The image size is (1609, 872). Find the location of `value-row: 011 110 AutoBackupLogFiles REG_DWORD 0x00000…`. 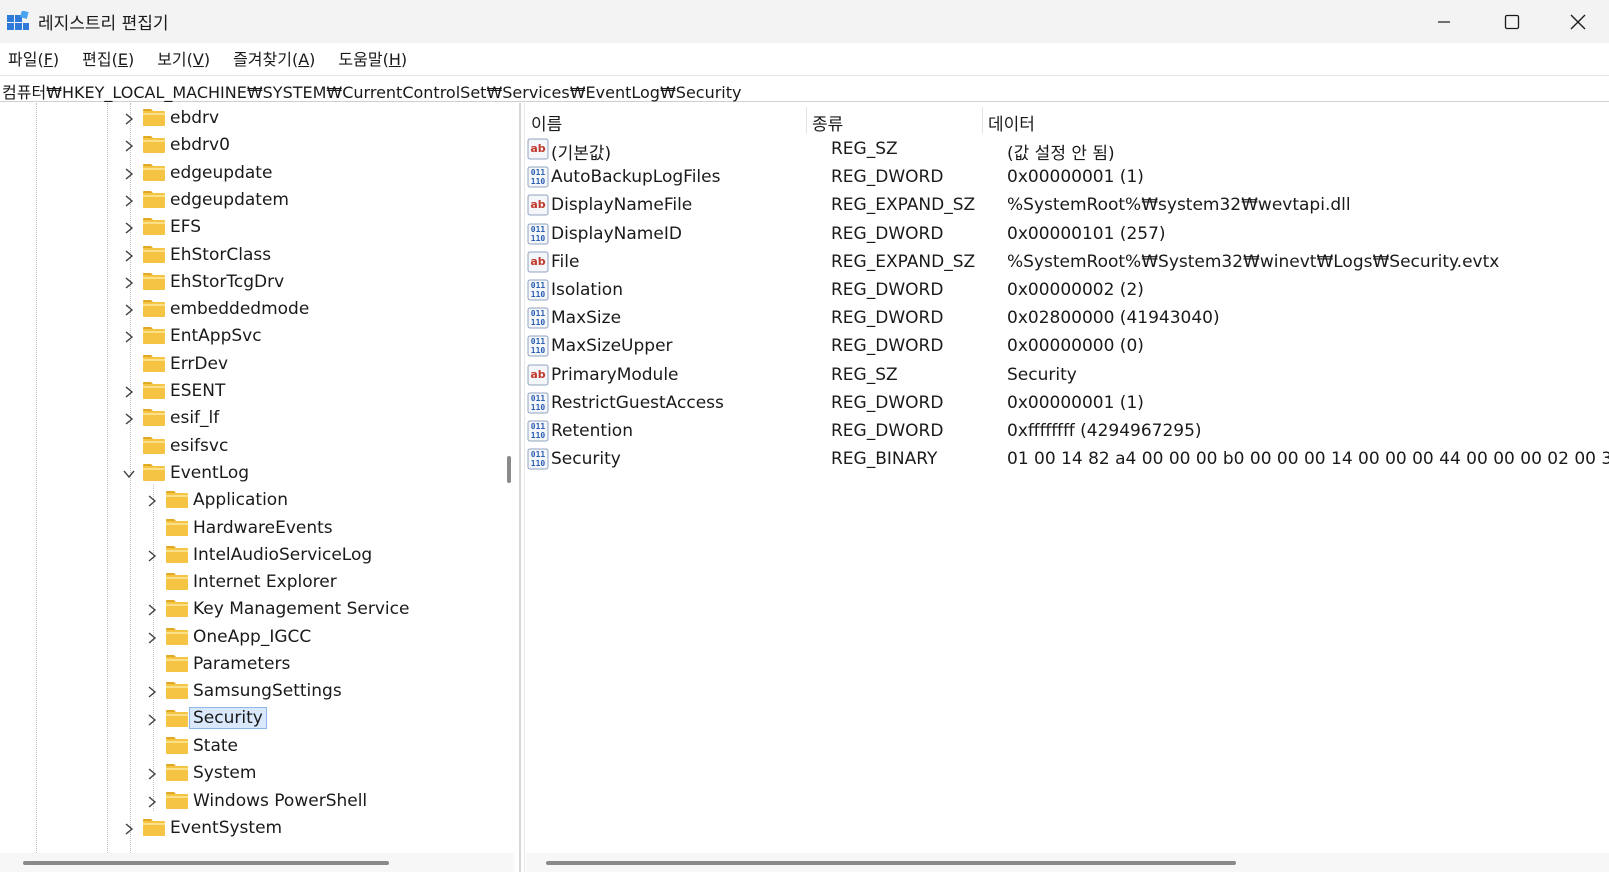

value-row: 011 110 AutoBackupLogFiles REG_DWORD 0x00000… is located at coordinates (1067, 178).